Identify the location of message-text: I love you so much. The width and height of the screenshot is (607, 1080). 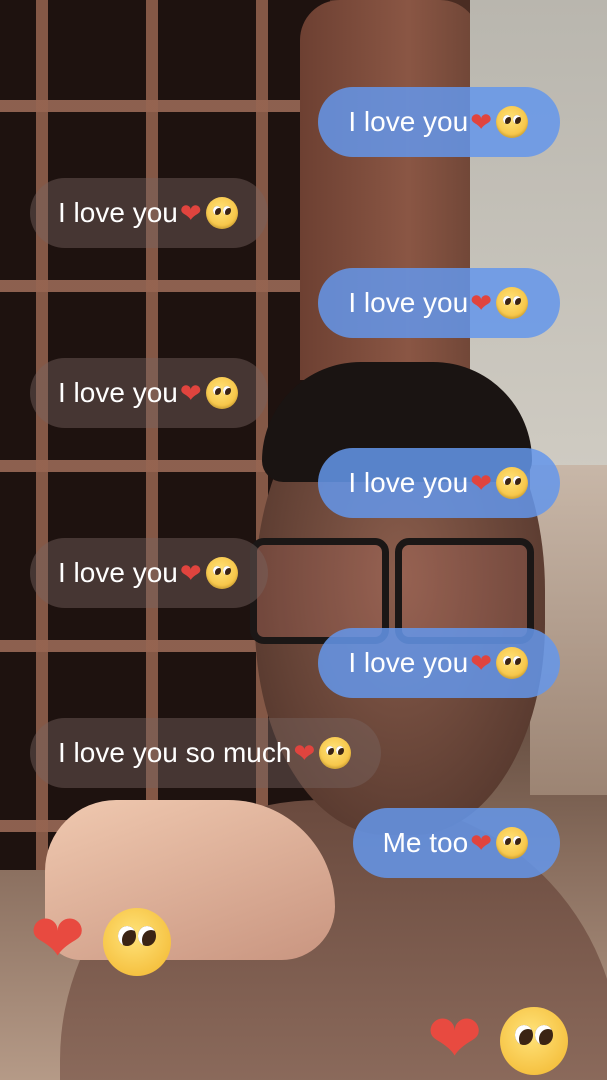
(175, 752).